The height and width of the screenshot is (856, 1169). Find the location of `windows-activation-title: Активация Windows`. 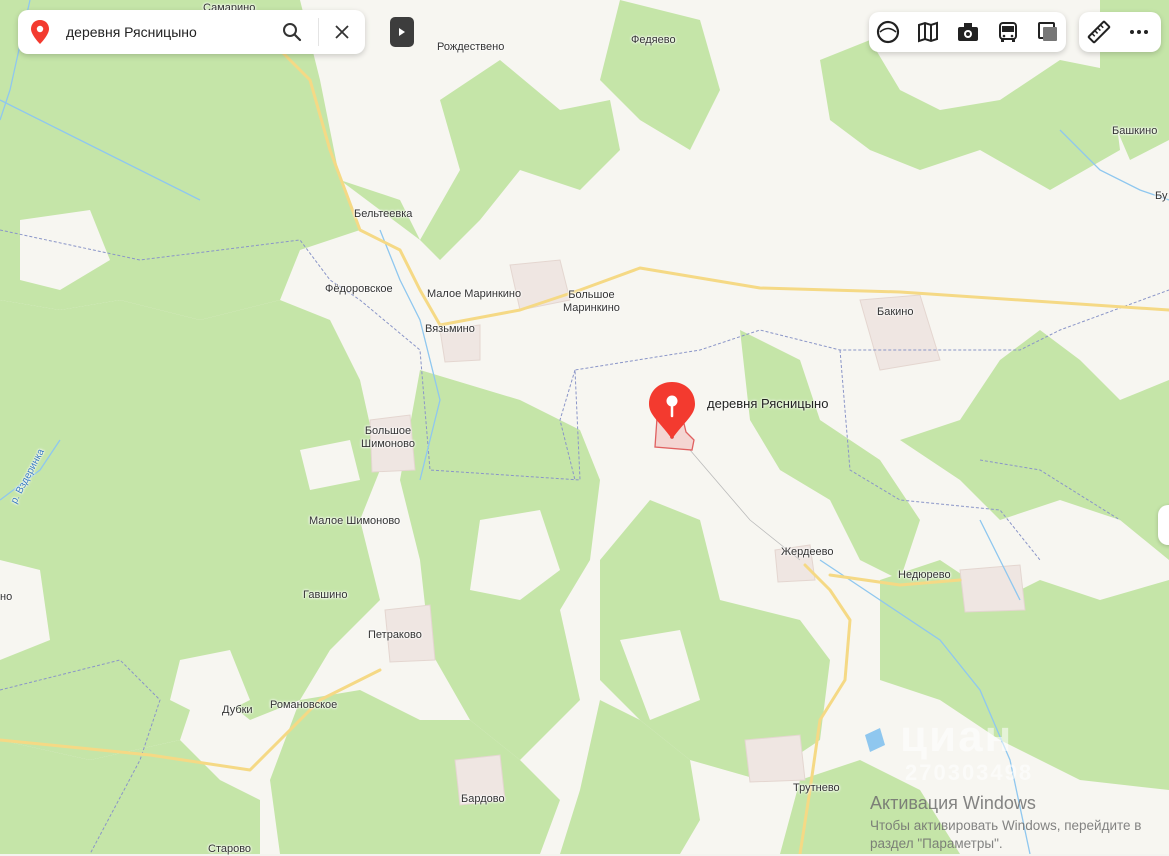

windows-activation-title: Активация Windows is located at coordinates (953, 803).